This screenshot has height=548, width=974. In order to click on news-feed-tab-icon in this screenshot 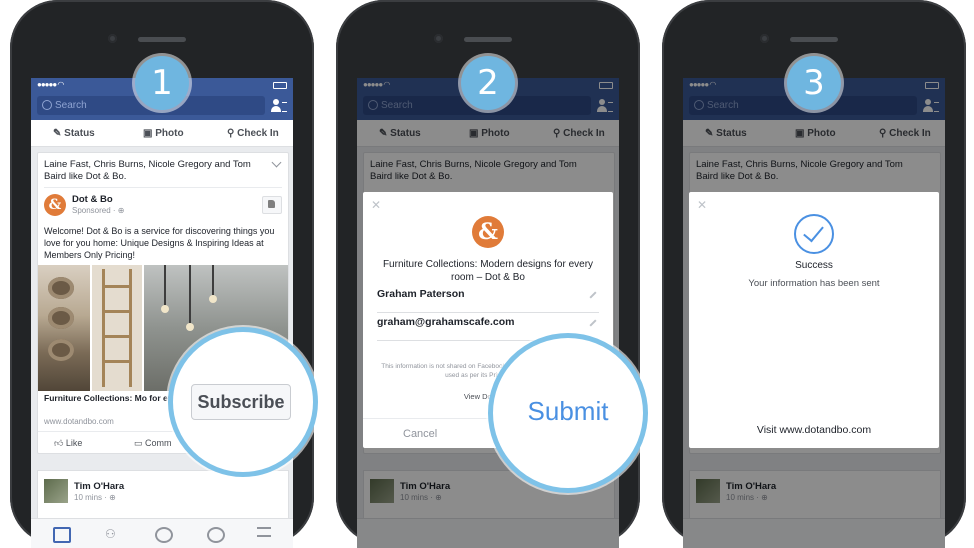, I will do `click(62, 535)`.